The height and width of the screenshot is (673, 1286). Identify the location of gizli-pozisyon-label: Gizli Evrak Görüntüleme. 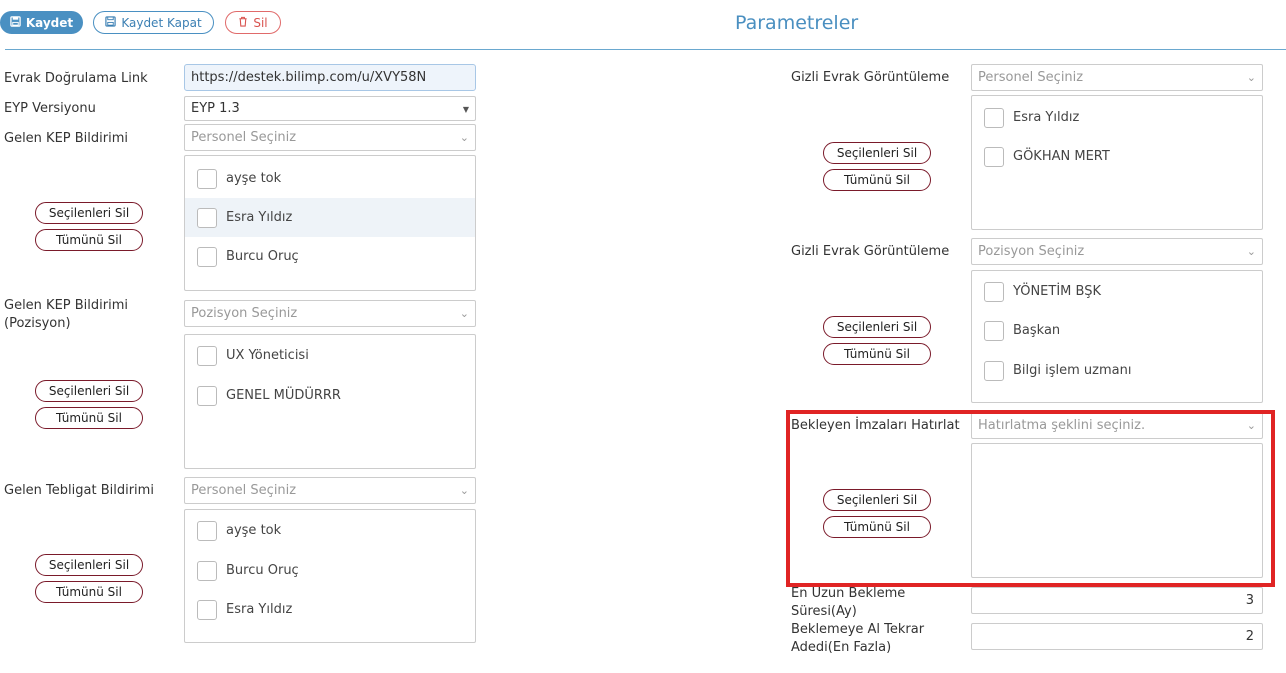
(870, 251).